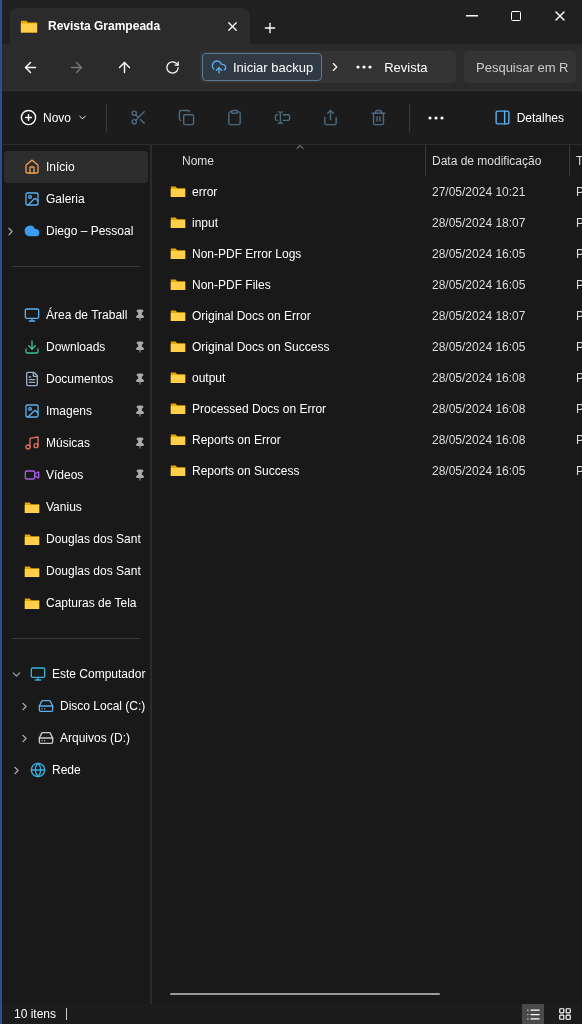 The height and width of the screenshot is (1024, 582). I want to click on plus-circle-icon, so click(28, 117).